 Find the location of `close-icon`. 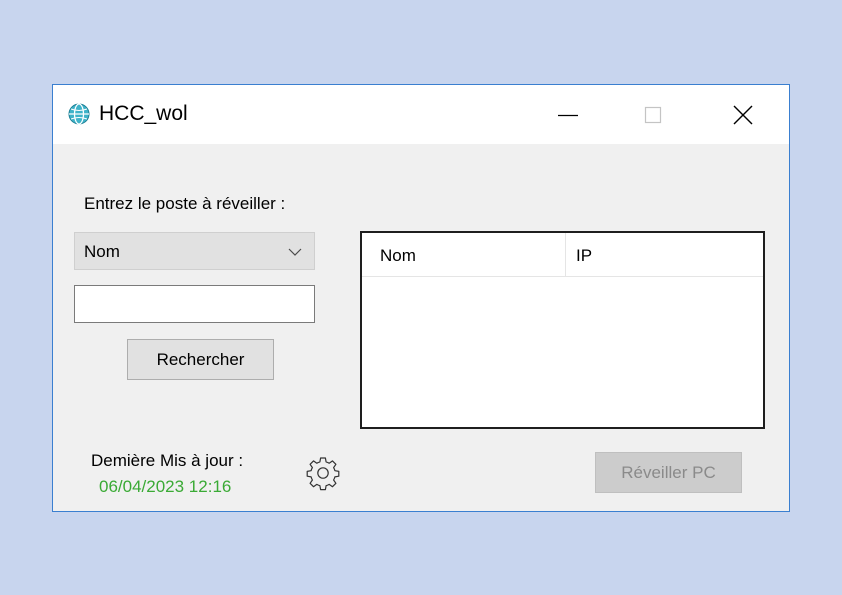

close-icon is located at coordinates (743, 114).